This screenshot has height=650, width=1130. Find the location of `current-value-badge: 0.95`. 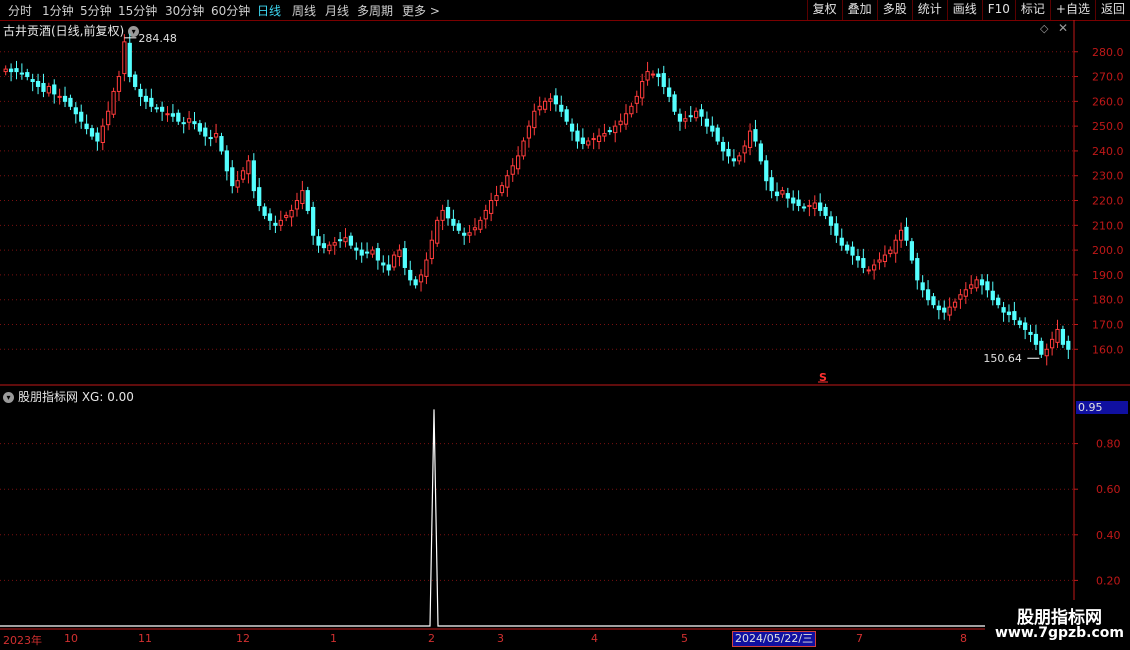

current-value-badge: 0.95 is located at coordinates (1102, 407).